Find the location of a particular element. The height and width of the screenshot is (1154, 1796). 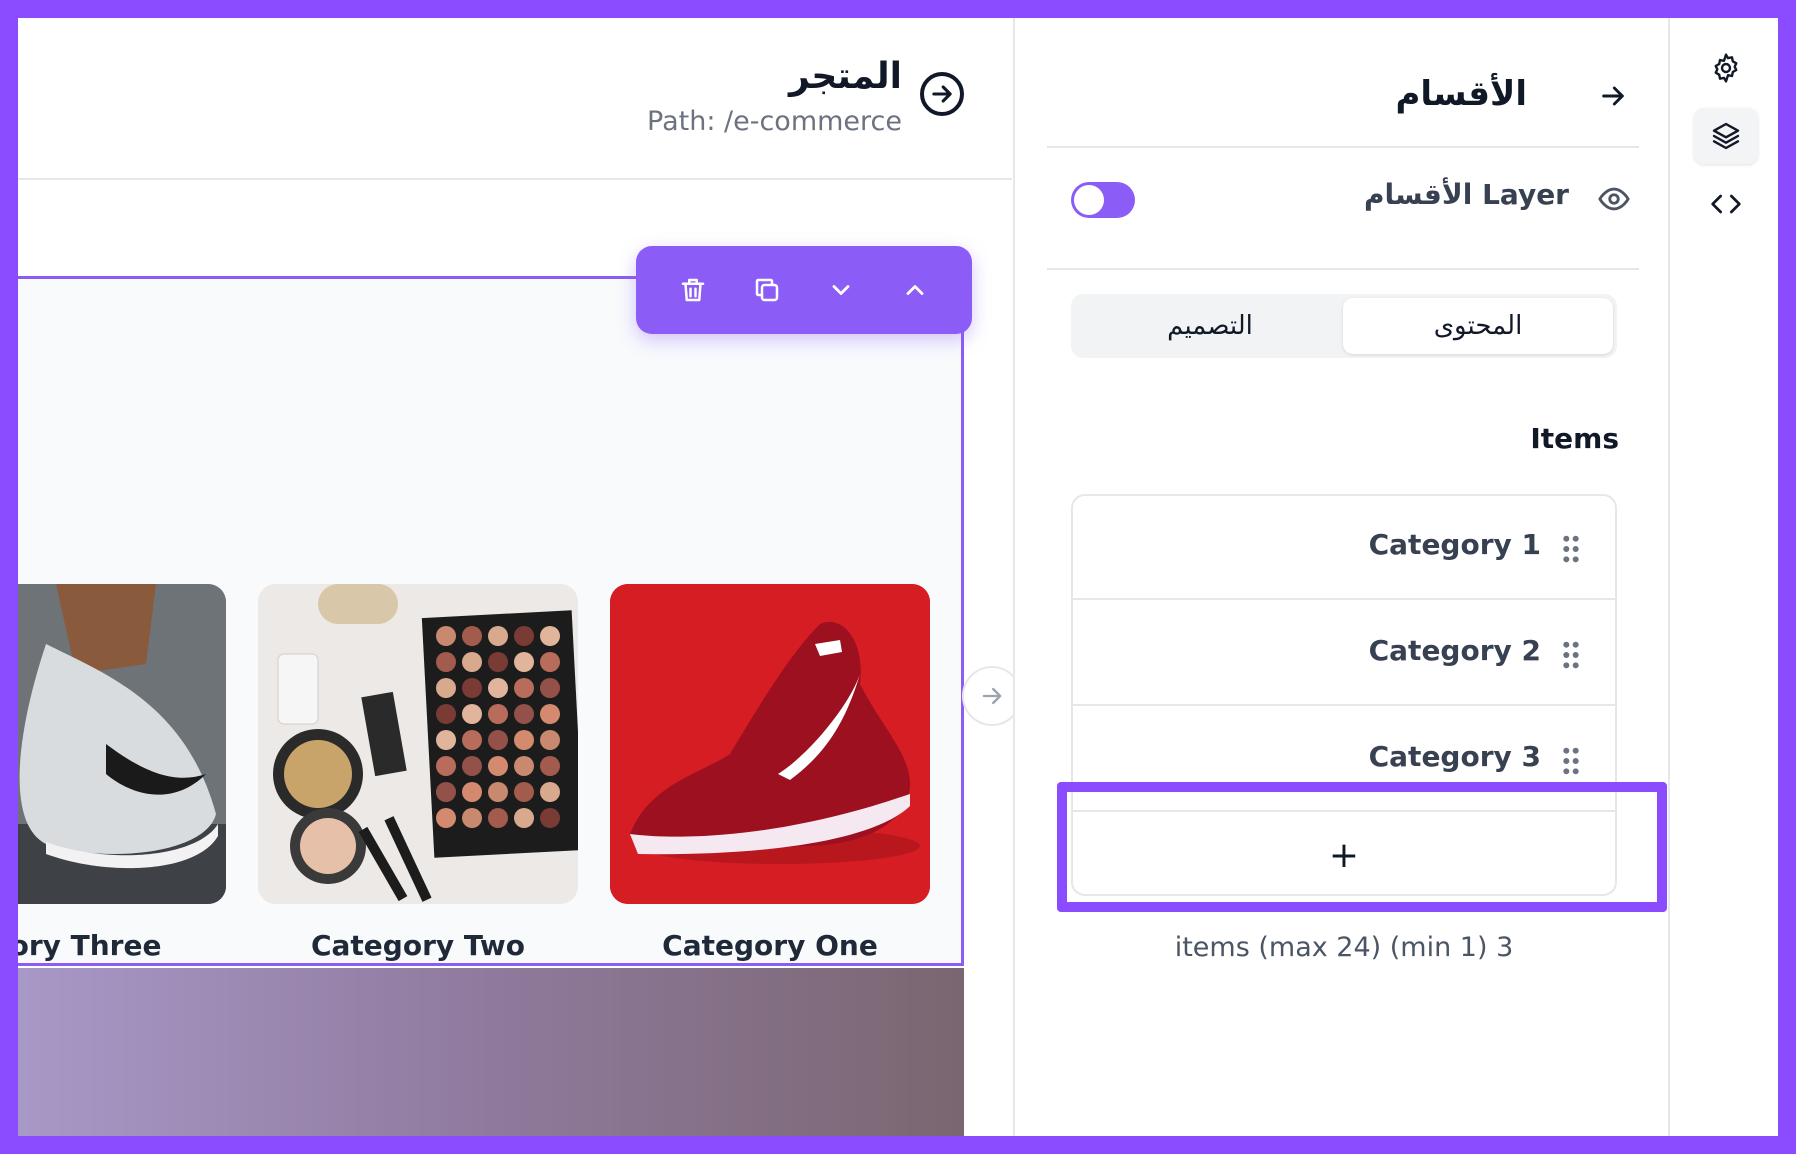

page-path: Path: /e-commerce is located at coordinates (774, 121).